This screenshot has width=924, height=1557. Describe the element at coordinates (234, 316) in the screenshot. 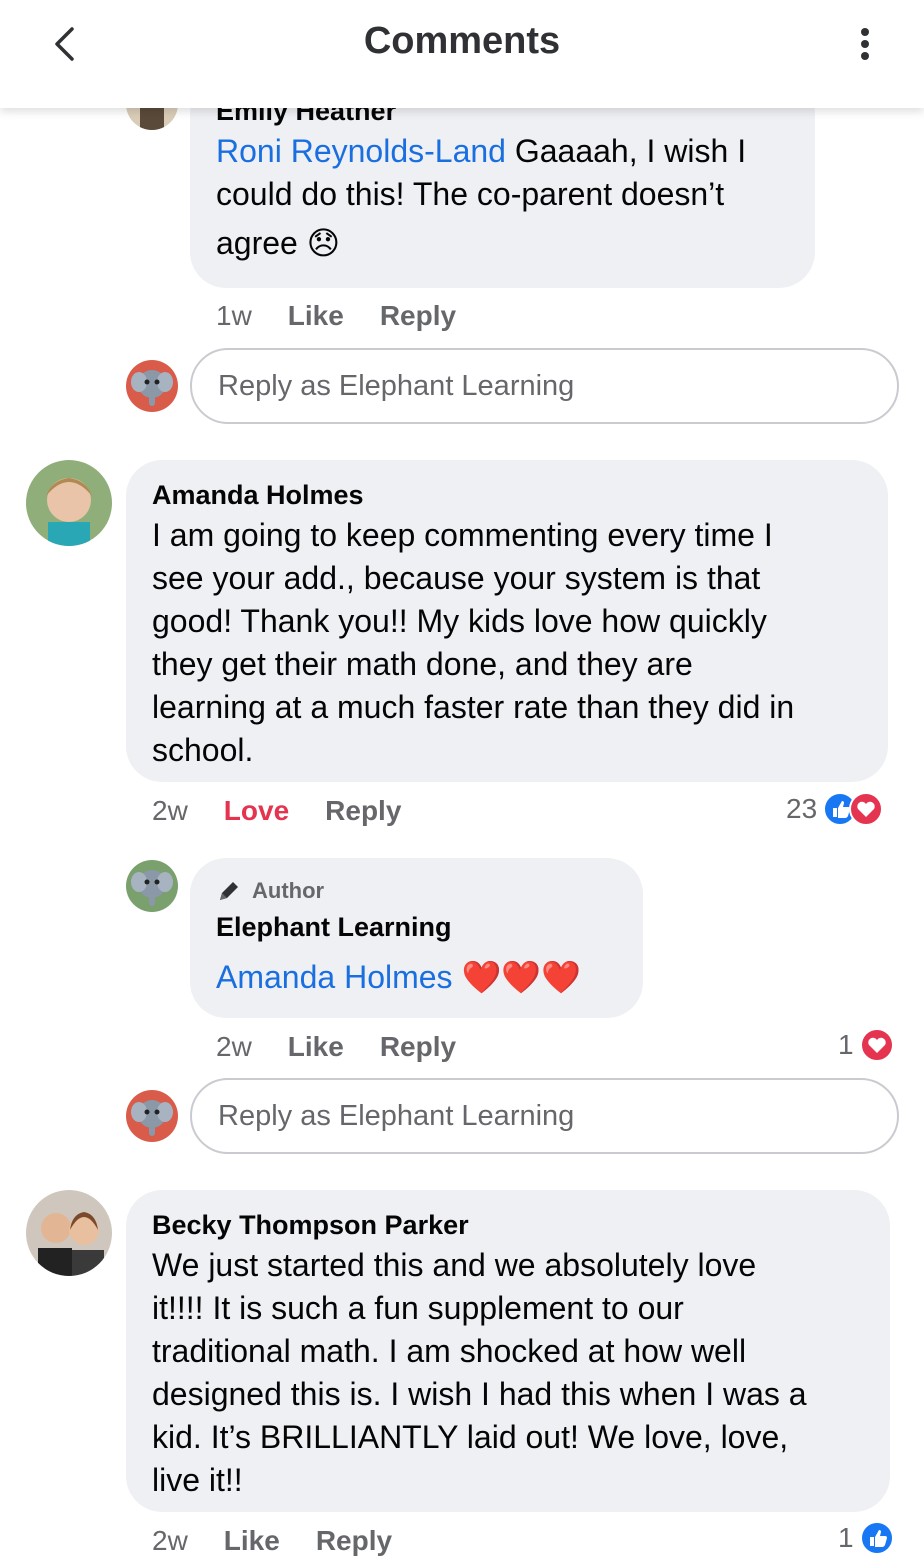

I see `timestamp: 1w` at that location.